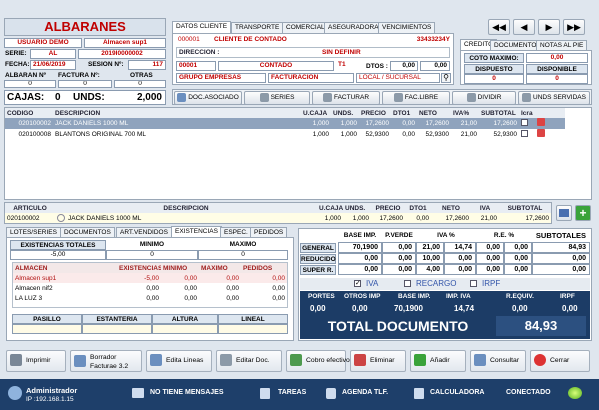 This screenshot has width=599, height=410. What do you see at coordinates (473, 283) in the screenshot?
I see `irpf-checkbox` at bounding box center [473, 283].